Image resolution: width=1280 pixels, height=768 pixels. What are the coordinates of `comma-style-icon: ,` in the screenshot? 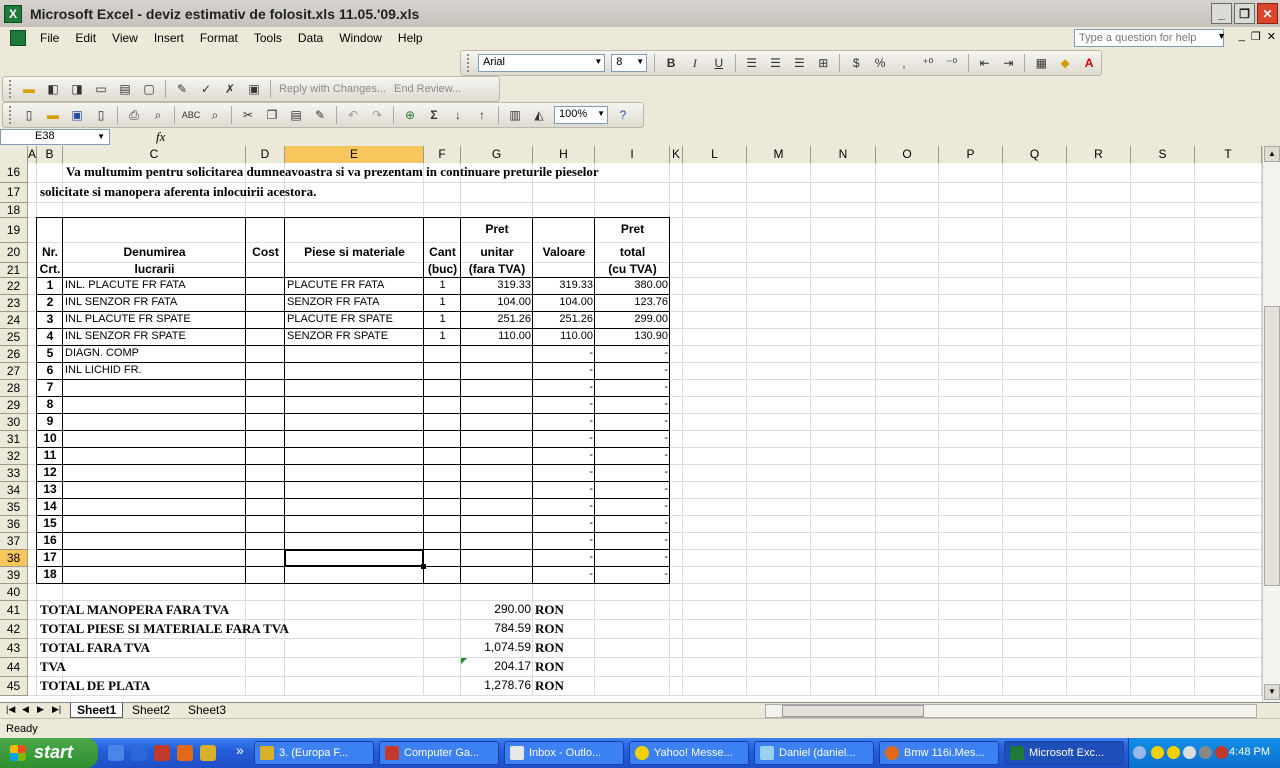 It's located at (904, 63).